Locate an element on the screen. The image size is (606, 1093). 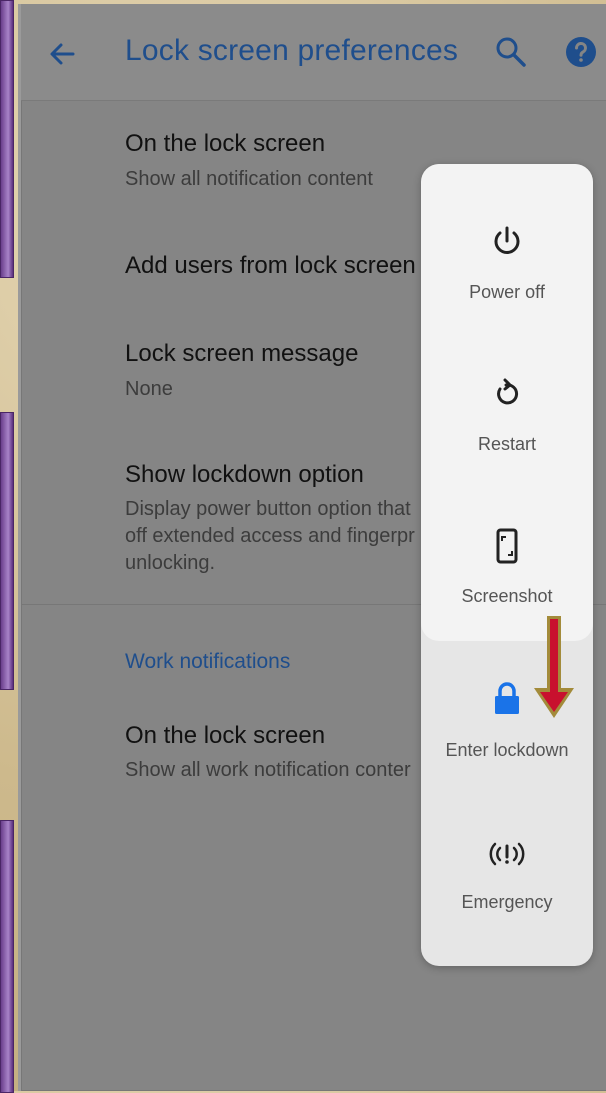
power-off-label: Power off is located at coordinates (507, 292).